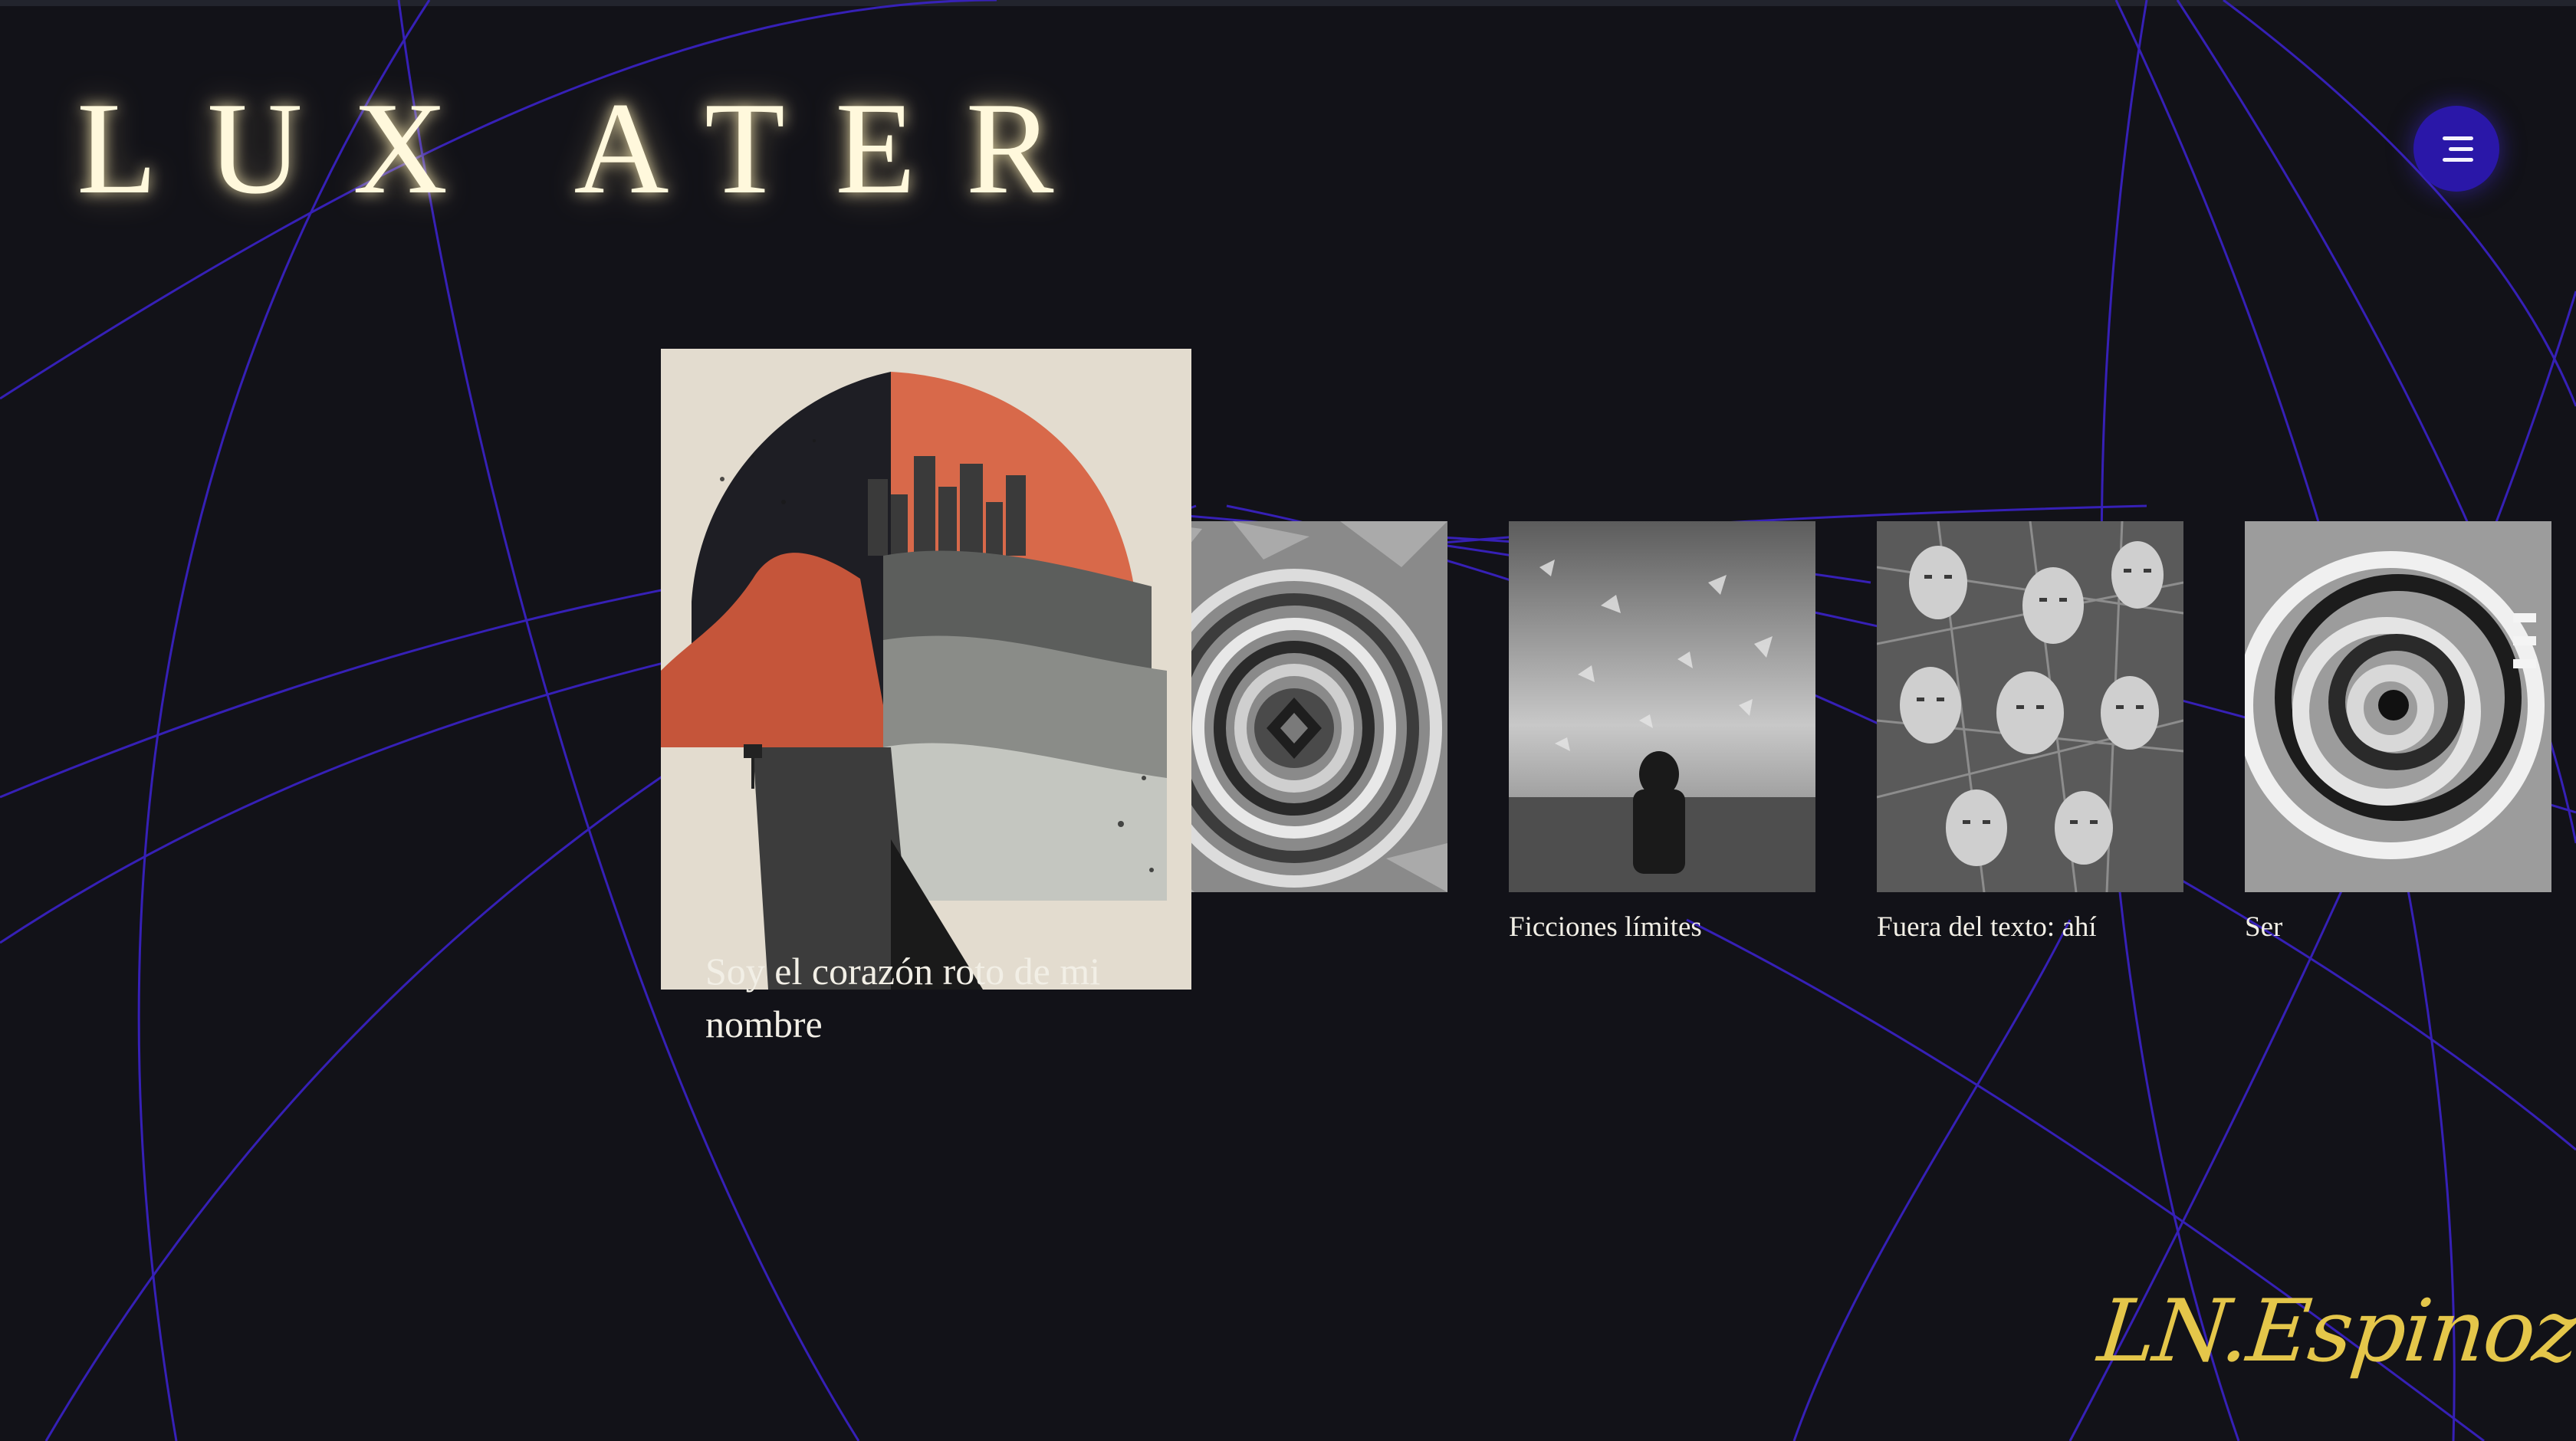  What do you see at coordinates (2335, 1332) in the screenshot?
I see `author-signature: LN.Espinoza` at bounding box center [2335, 1332].